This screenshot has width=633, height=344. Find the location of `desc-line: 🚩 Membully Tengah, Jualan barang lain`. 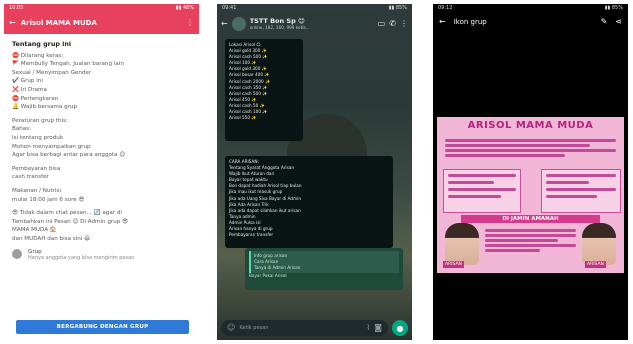

desc-line: 🚩 Membully Tengah, Jualan barang lain is located at coordinates (68, 64).